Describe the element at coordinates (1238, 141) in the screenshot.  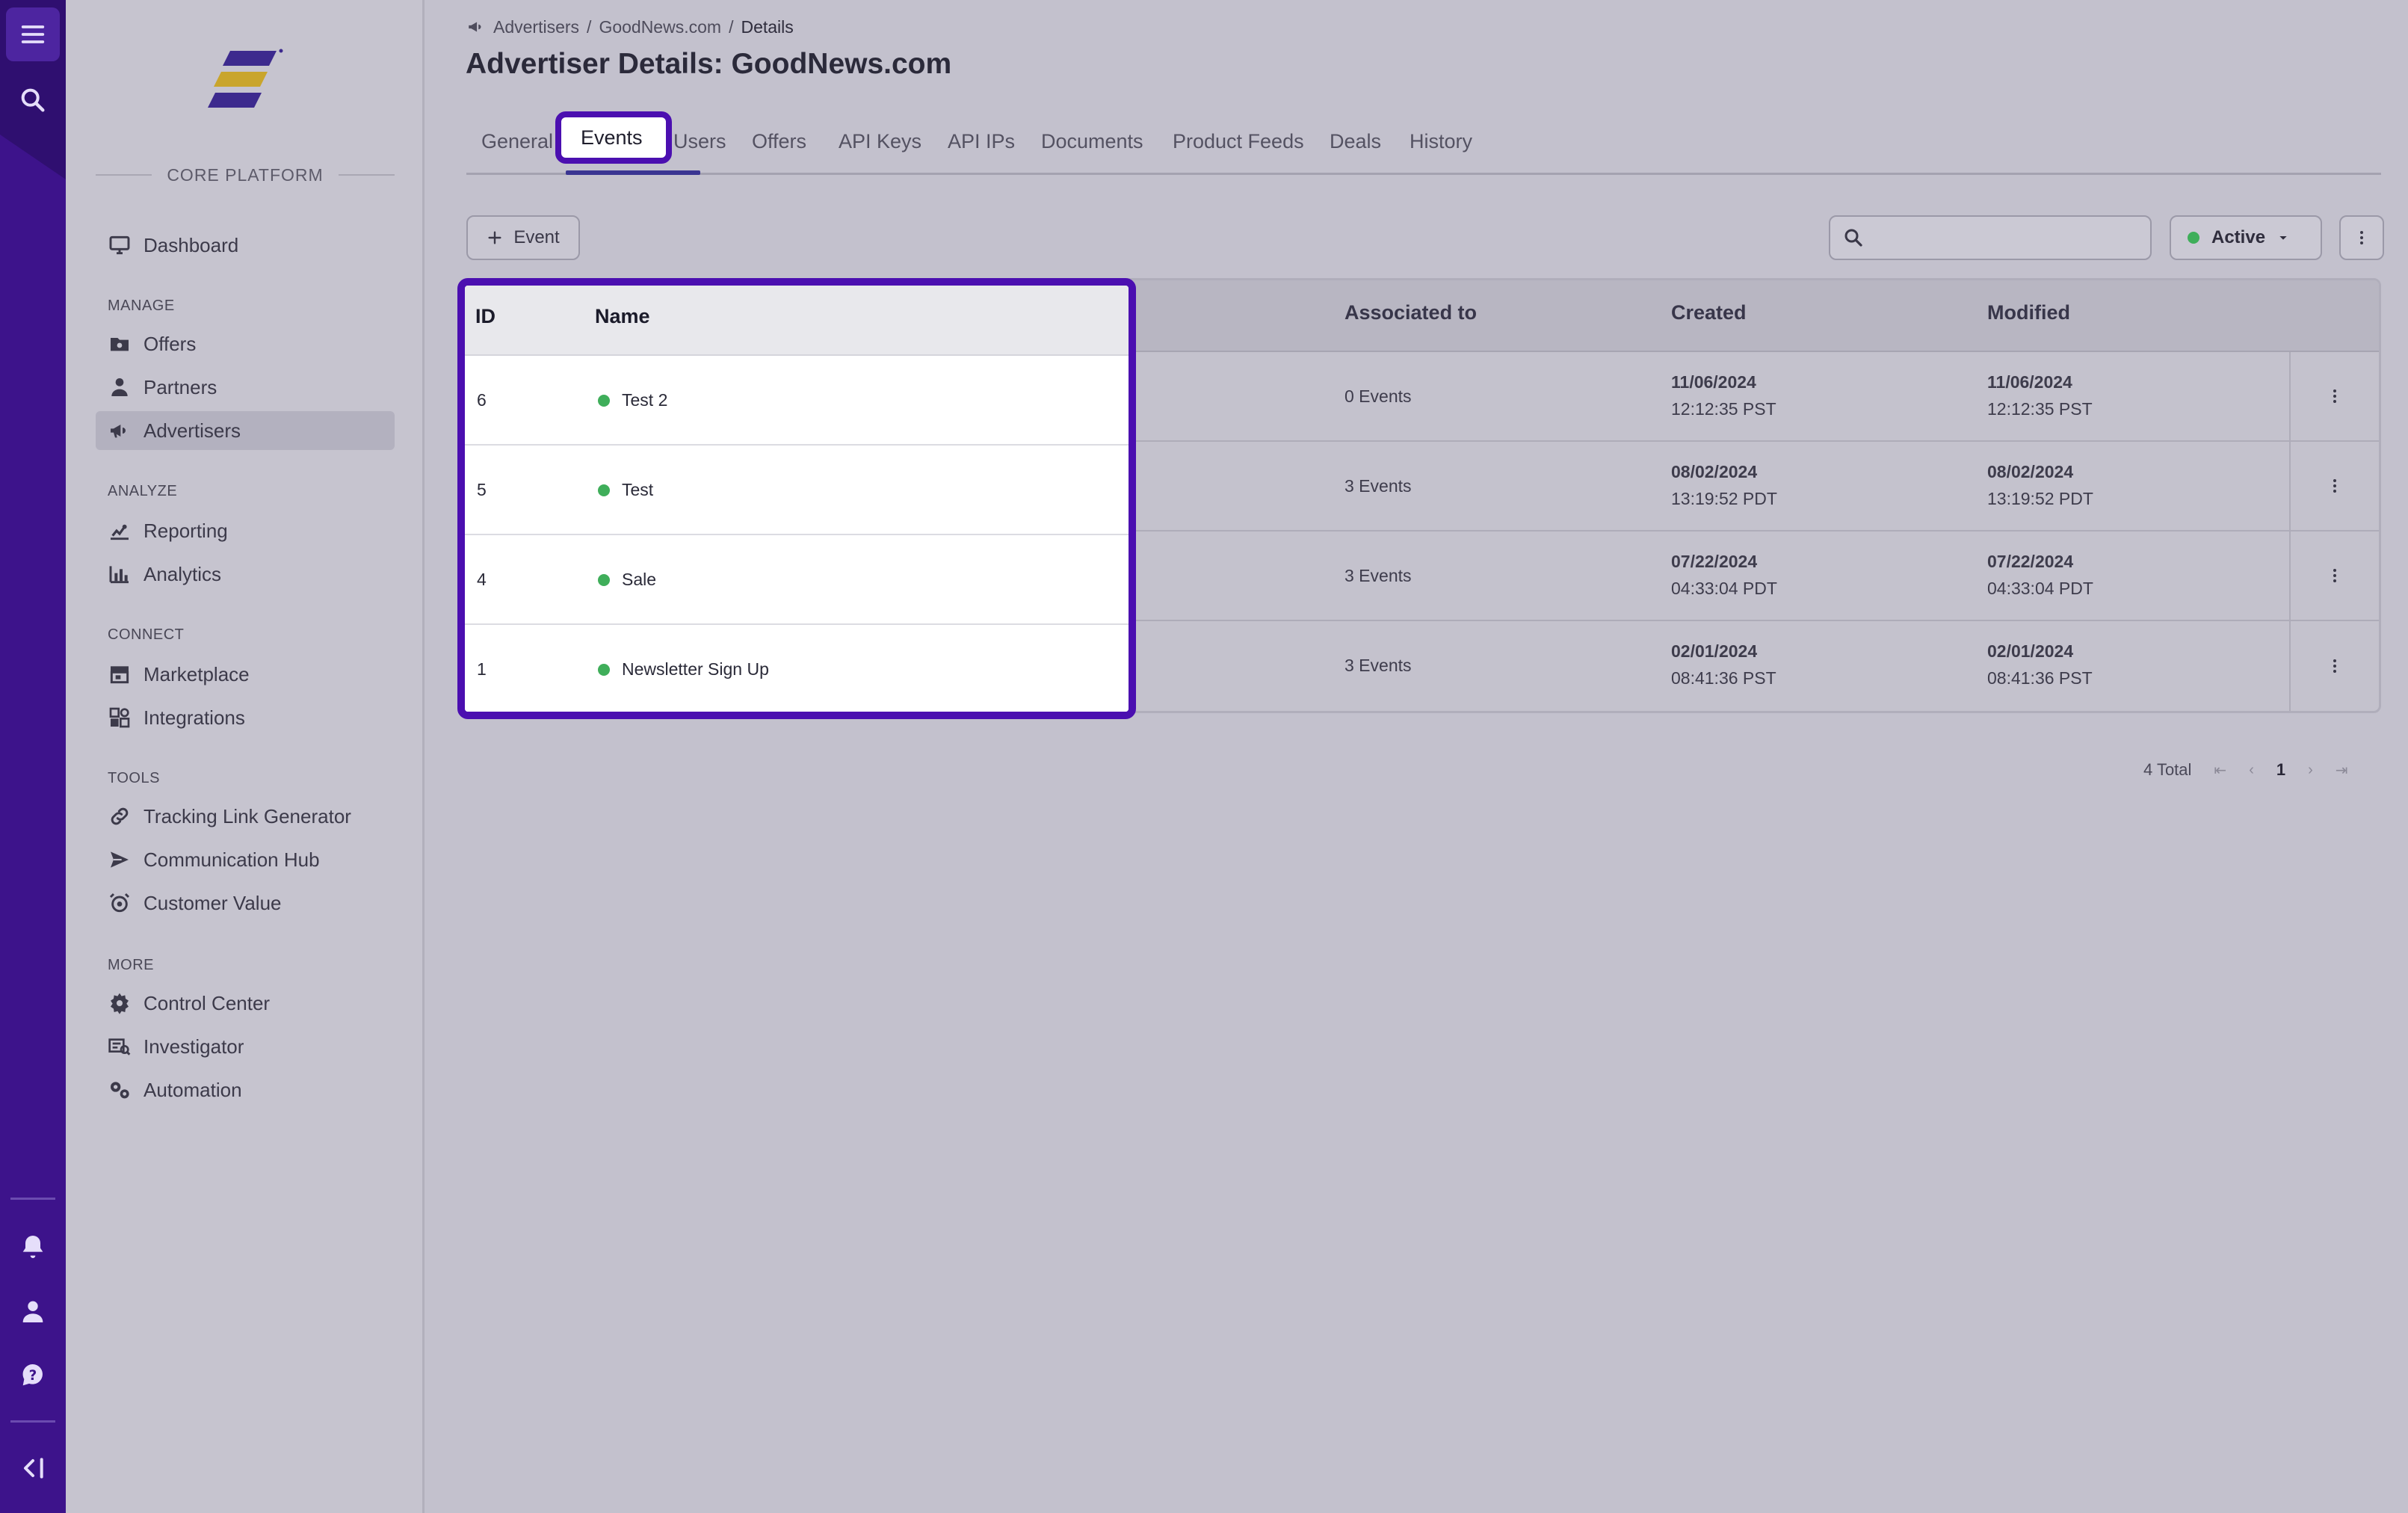
I see `tab-product-feeds: Product Feeds` at that location.